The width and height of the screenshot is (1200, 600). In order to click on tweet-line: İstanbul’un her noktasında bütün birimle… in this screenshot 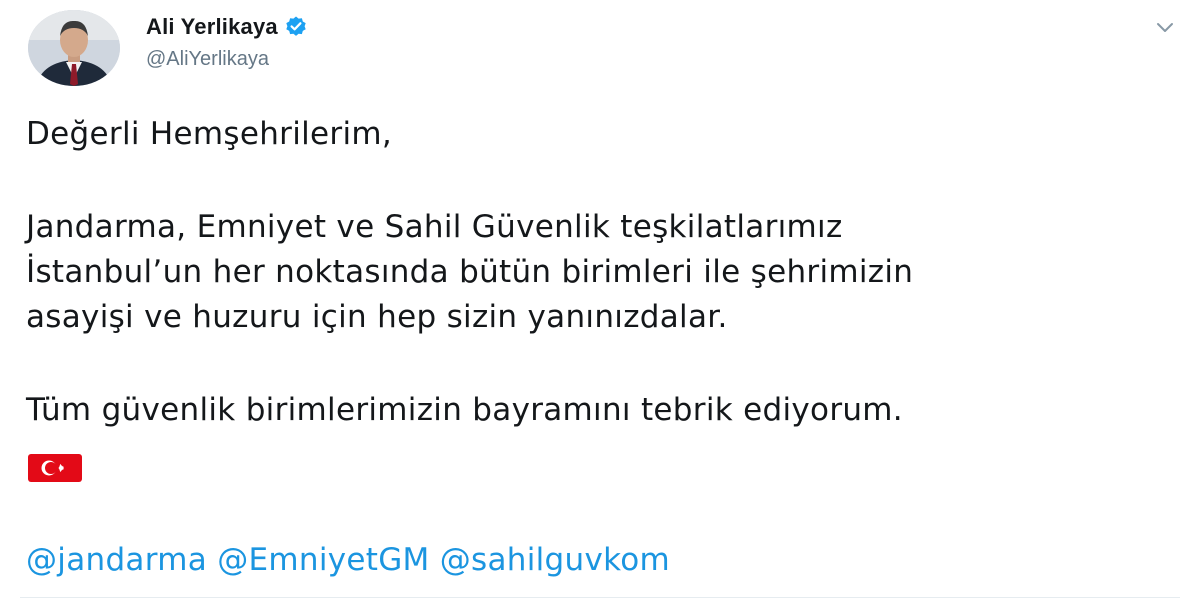, I will do `click(470, 272)`.